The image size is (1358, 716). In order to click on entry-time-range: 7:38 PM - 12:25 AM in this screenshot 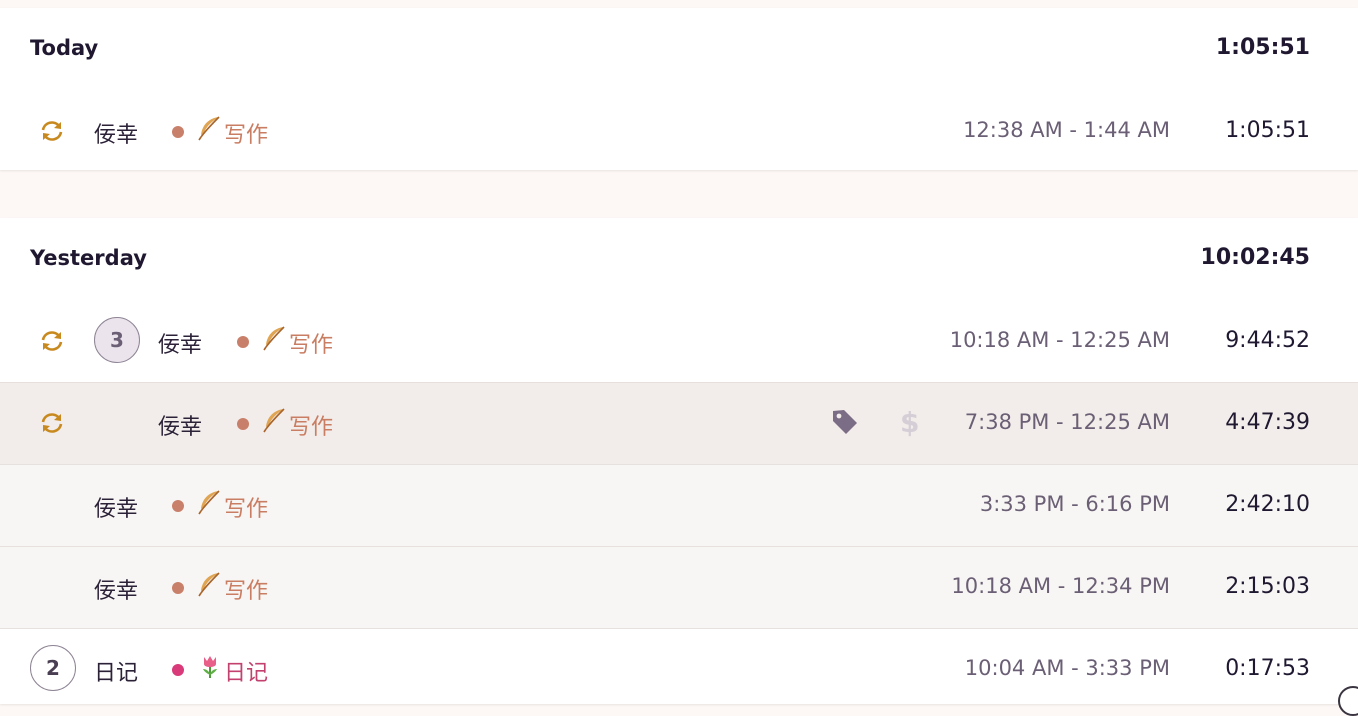, I will do `click(1067, 422)`.